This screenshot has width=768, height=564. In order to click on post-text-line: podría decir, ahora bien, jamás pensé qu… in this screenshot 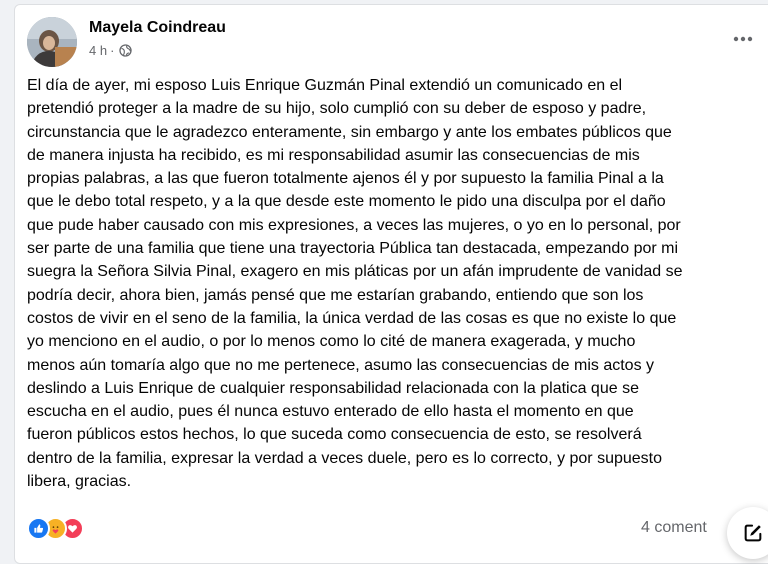, I will do `click(335, 295)`.